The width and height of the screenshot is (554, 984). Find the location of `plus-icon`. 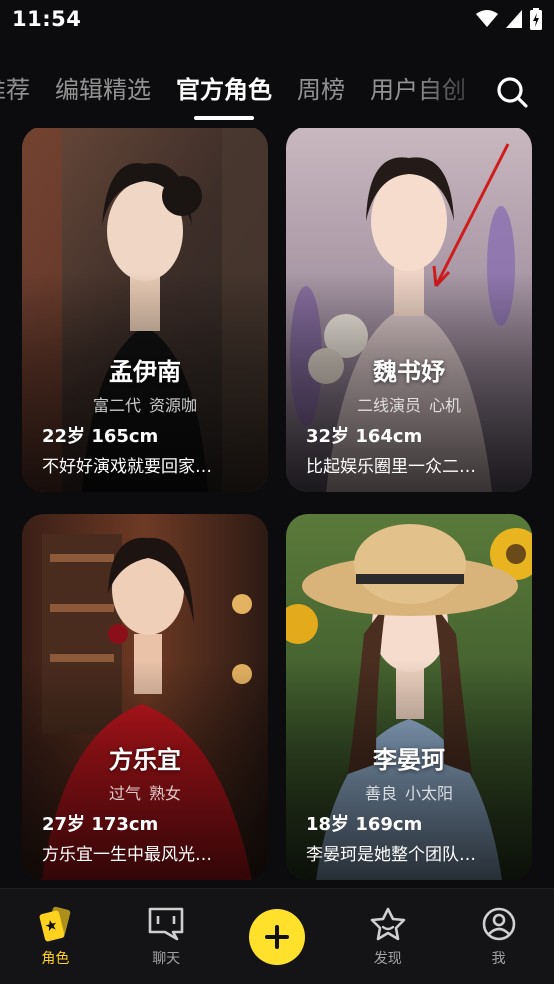

plus-icon is located at coordinates (276, 936).